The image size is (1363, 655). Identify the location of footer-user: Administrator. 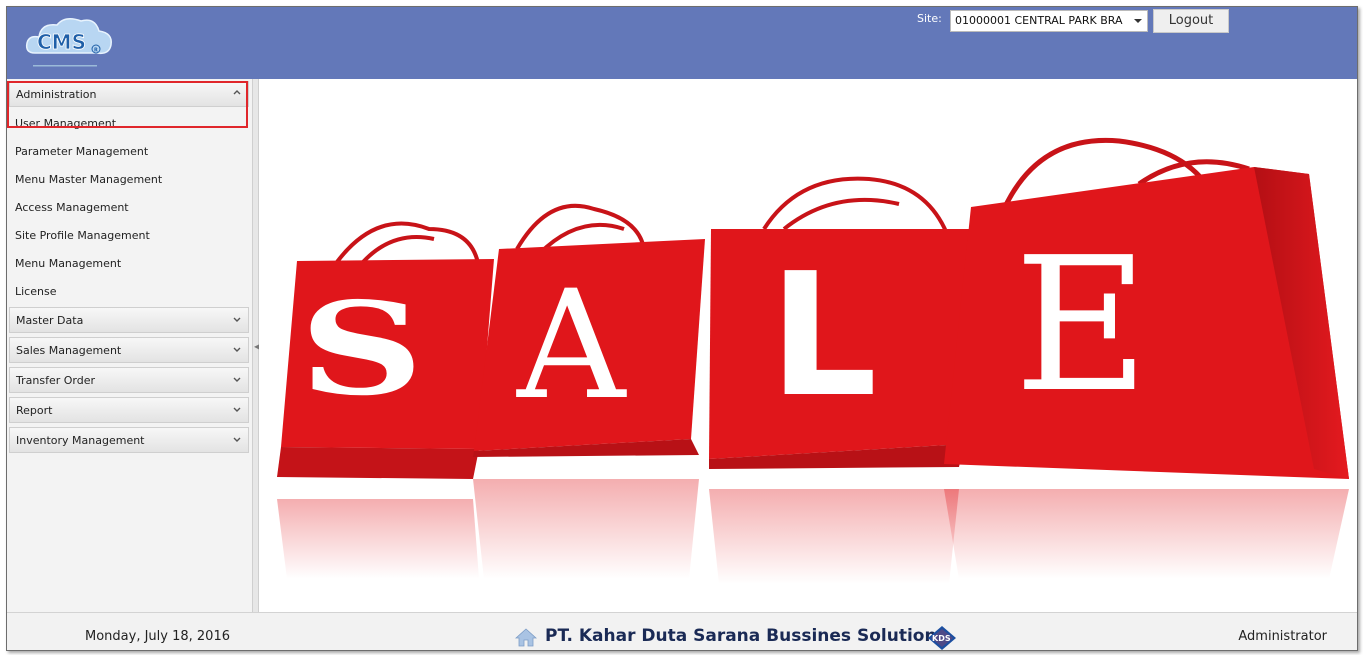
(1282, 636).